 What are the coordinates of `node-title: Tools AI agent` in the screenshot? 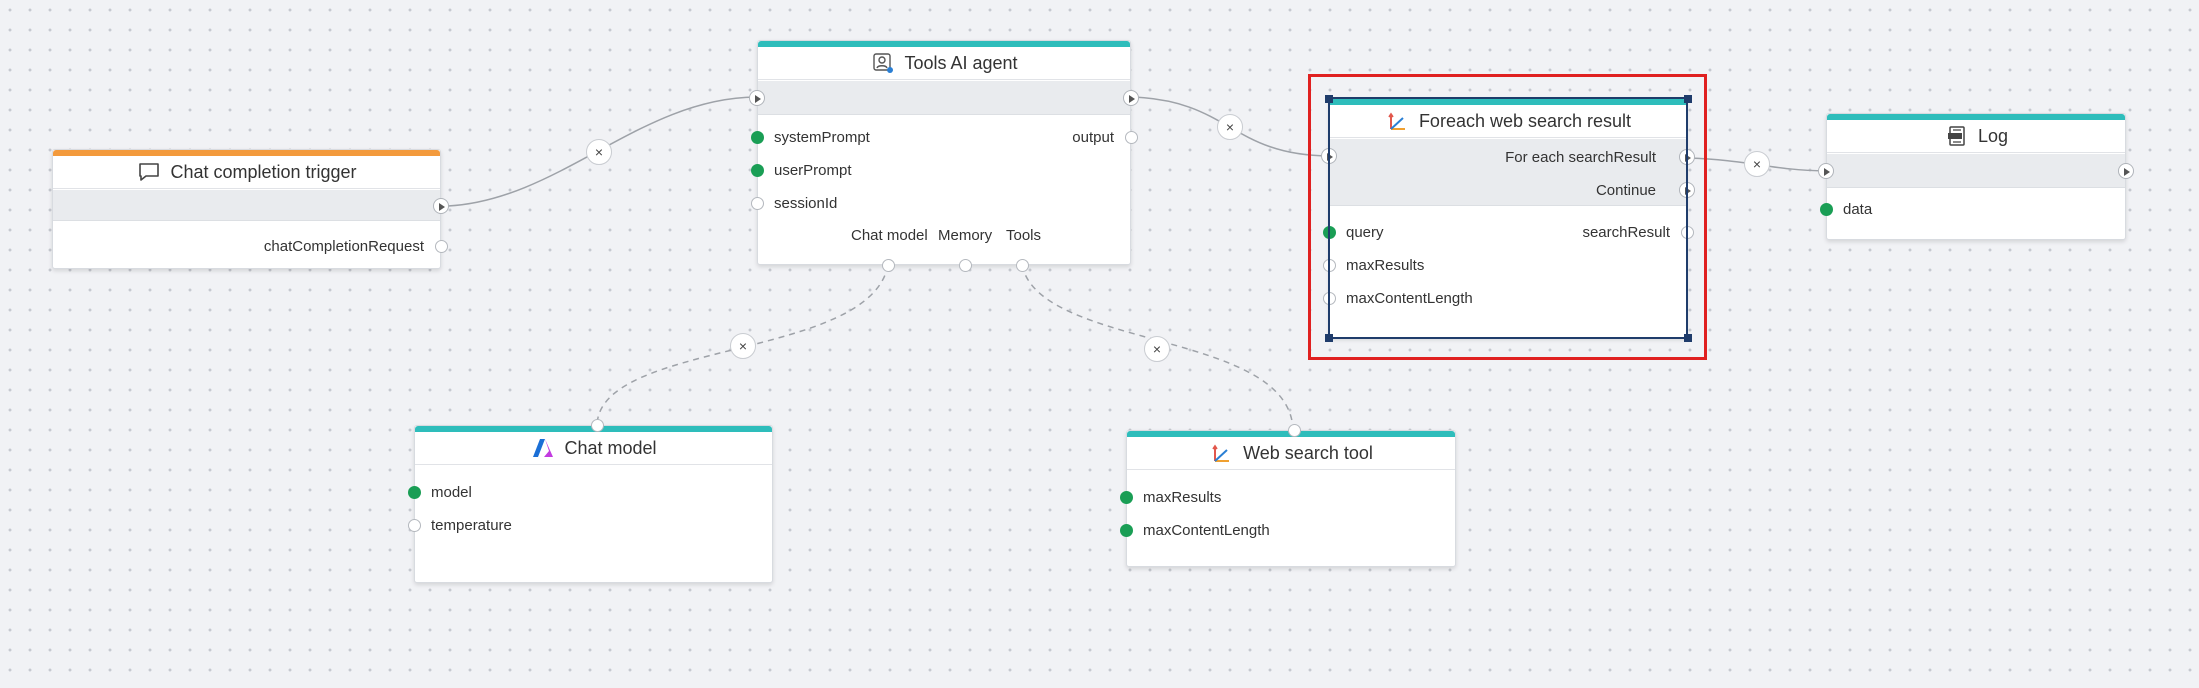 It's located at (961, 62).